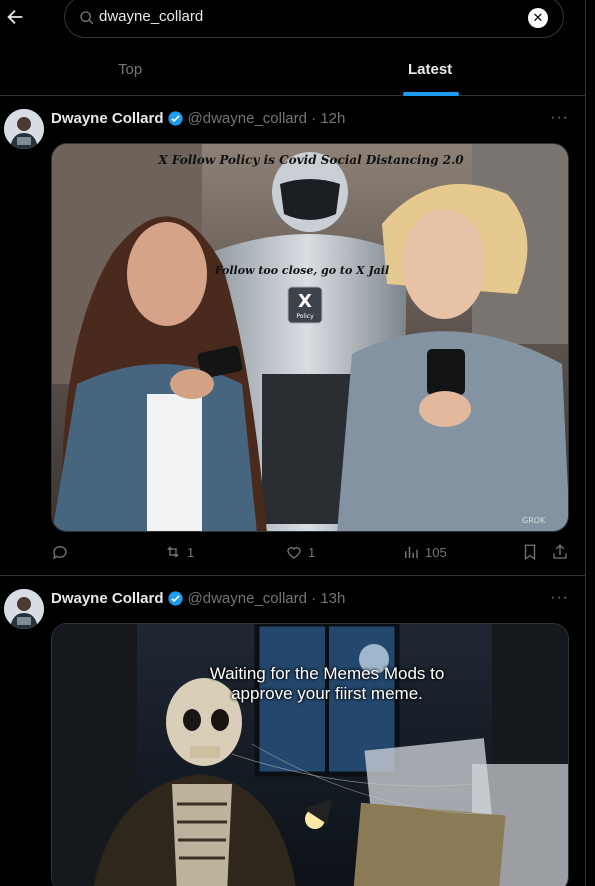  What do you see at coordinates (332, 118) in the screenshot?
I see `post-time: 12h` at bounding box center [332, 118].